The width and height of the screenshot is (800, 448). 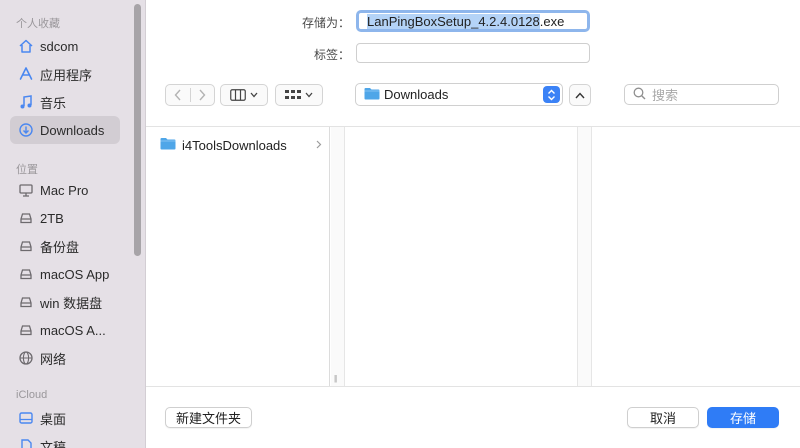 I want to click on sidebar-item-label: Mac Pro, so click(x=64, y=190).